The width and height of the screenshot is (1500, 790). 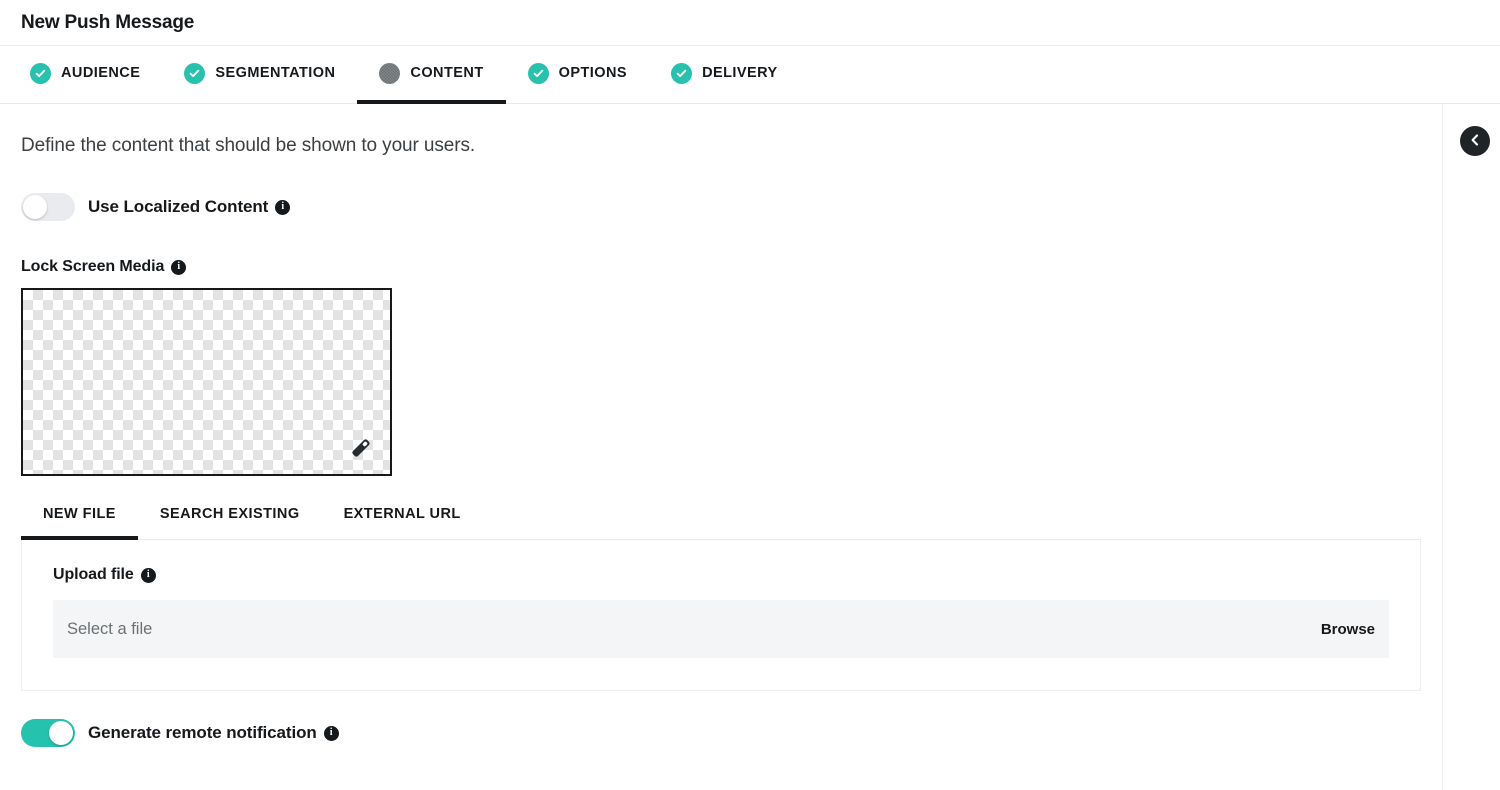 What do you see at coordinates (721, 575) in the screenshot?
I see `upload-file-label: Upload file i` at bounding box center [721, 575].